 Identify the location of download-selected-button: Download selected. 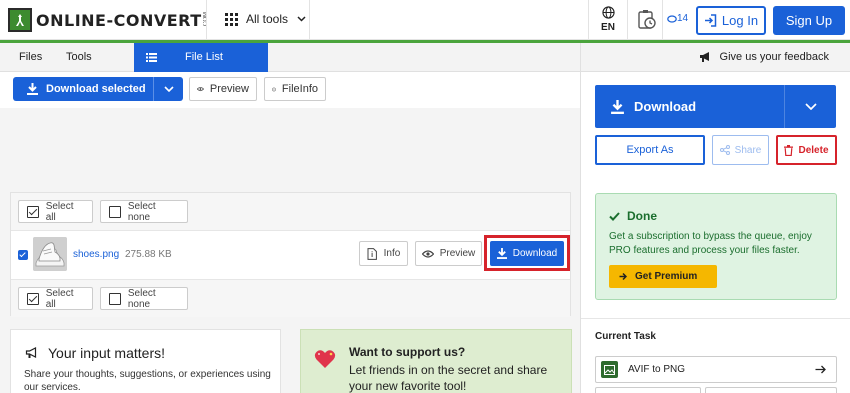
(98, 89).